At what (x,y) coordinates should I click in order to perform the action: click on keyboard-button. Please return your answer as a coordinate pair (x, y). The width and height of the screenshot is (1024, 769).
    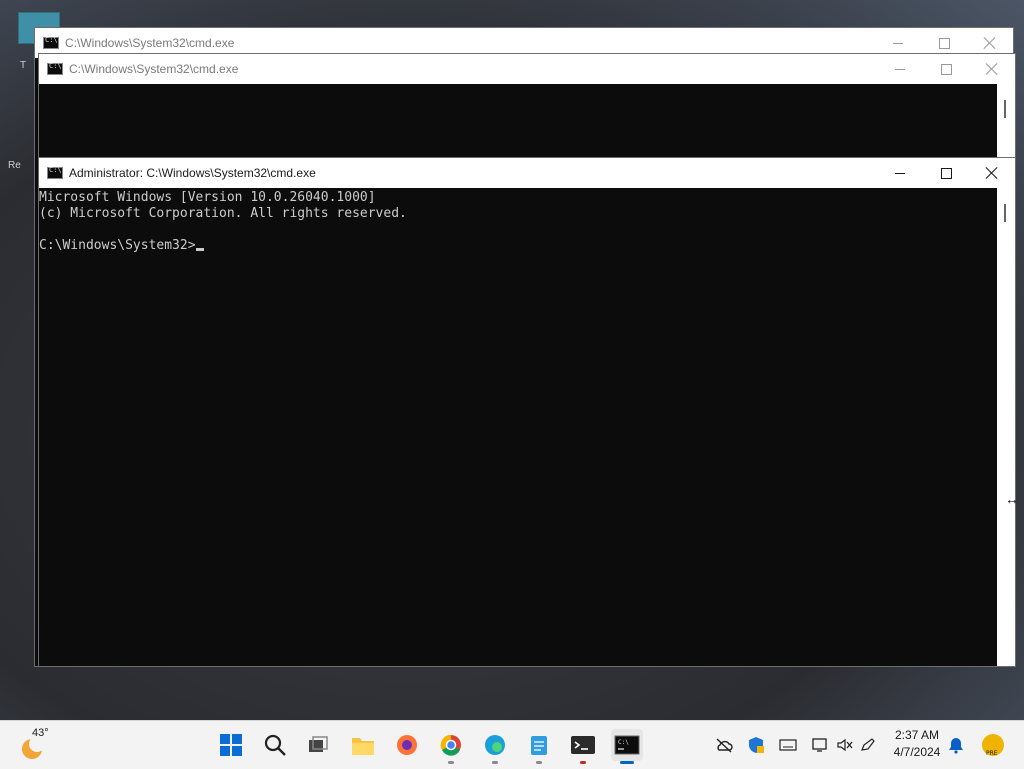
    Looking at the image, I should click on (788, 745).